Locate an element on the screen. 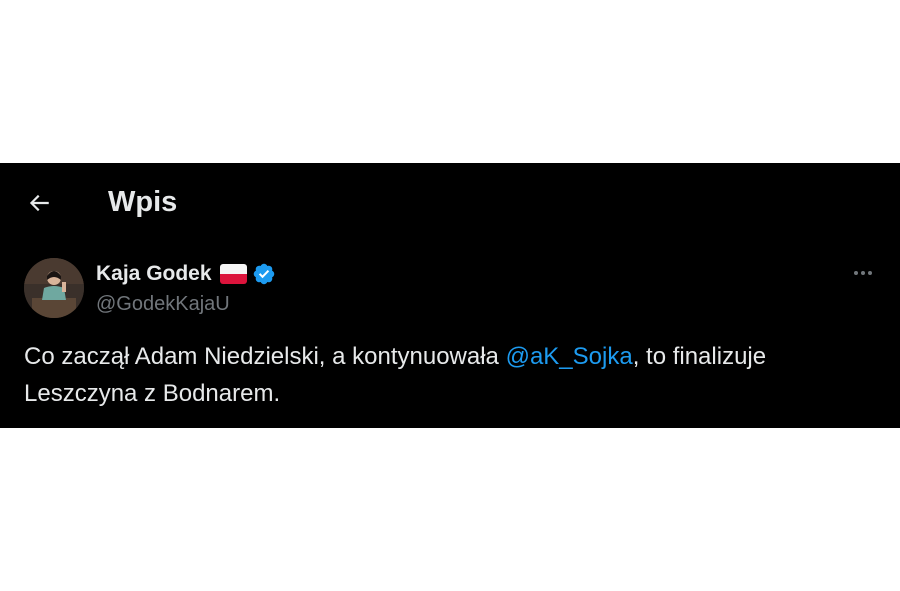  back-button is located at coordinates (39, 203).